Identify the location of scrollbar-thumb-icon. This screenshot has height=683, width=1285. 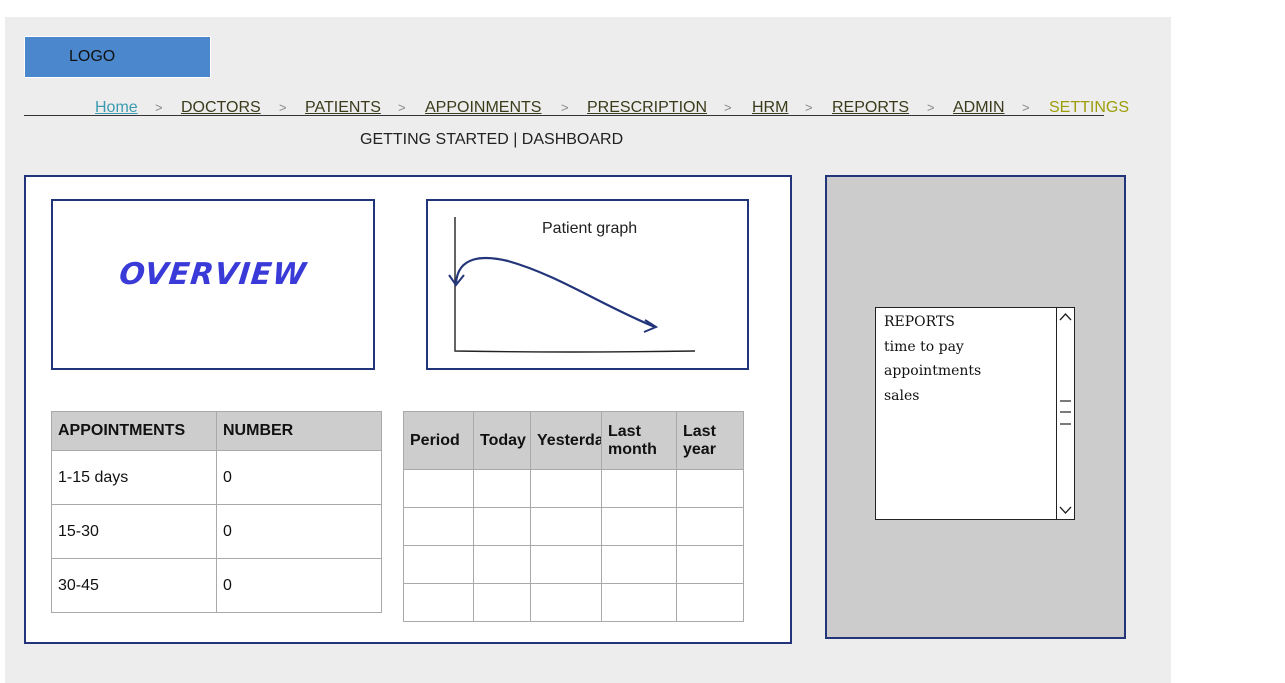
(1065, 414).